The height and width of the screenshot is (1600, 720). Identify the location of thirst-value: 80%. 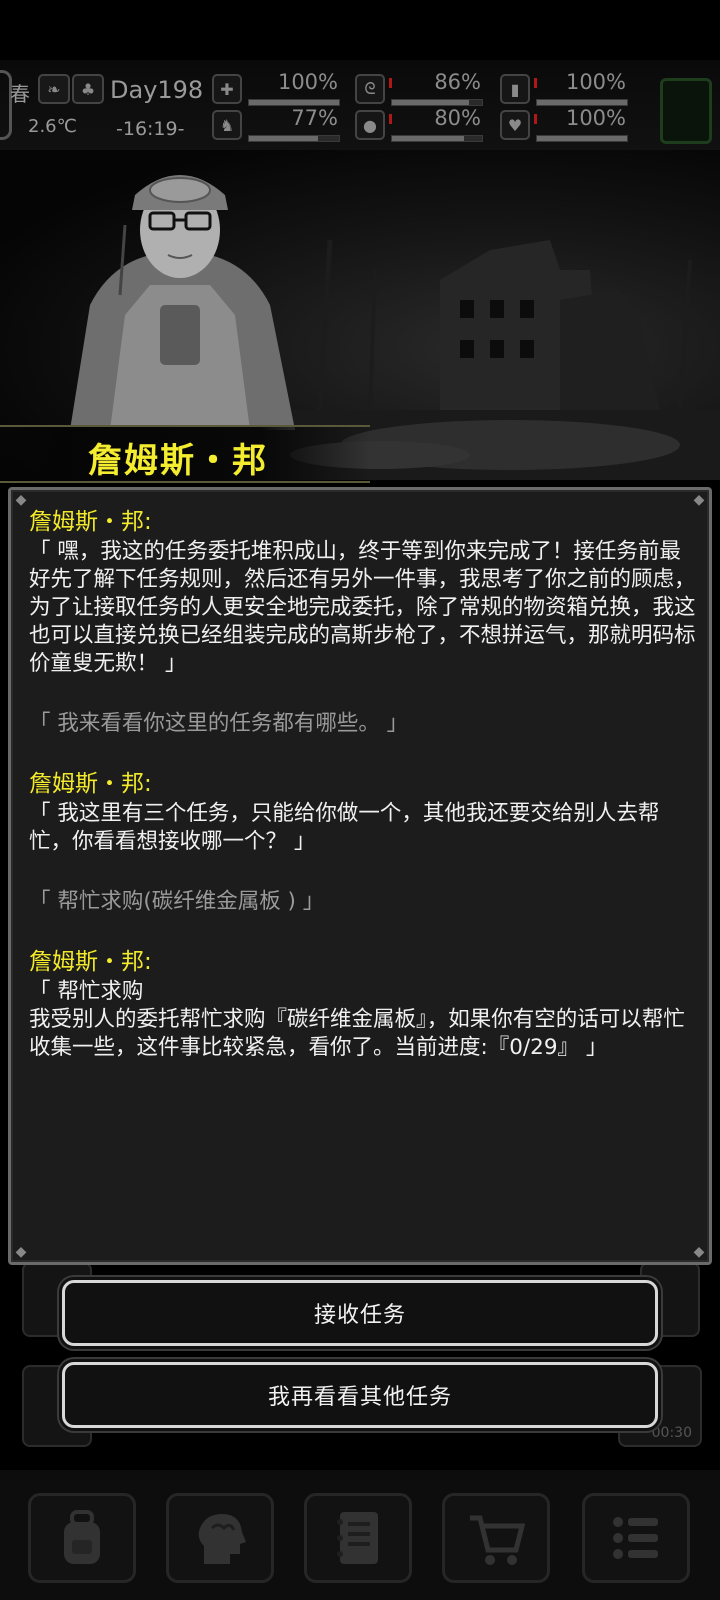
(457, 118).